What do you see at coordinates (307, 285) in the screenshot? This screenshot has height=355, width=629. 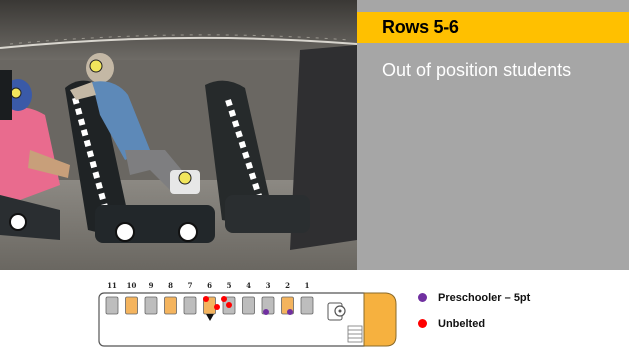 I see `row-number-1: 1` at bounding box center [307, 285].